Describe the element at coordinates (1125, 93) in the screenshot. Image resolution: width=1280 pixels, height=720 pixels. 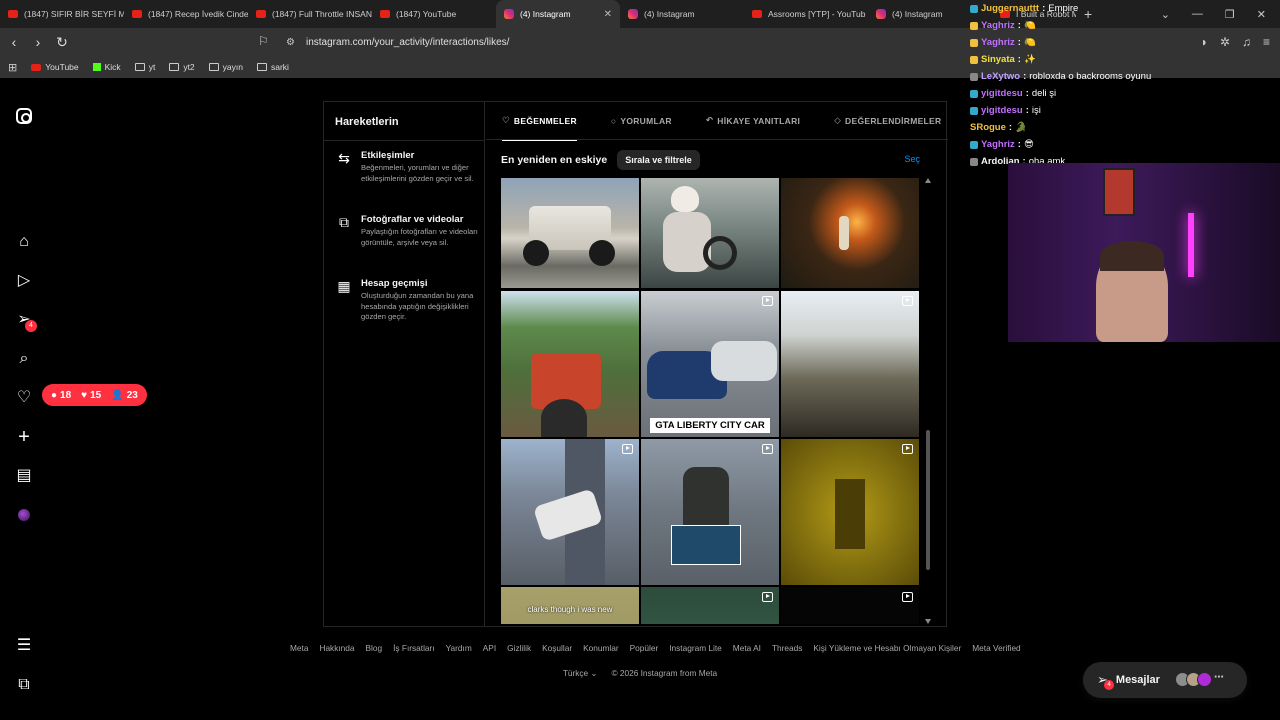
I see `chat-message: yigitdesu: deli şi` at that location.